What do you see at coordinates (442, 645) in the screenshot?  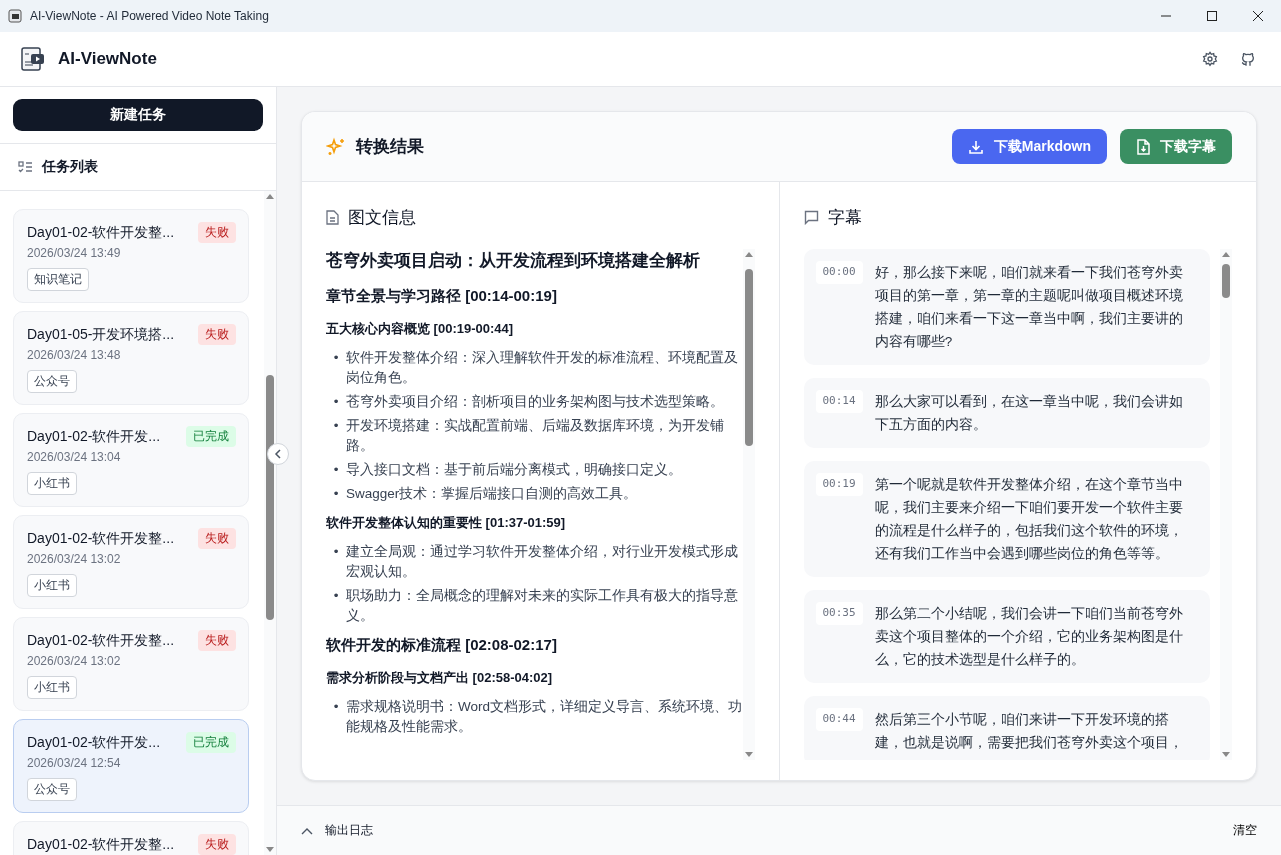 I see `section-heading: 软件开发的标准流程 [02:08-02:17]` at bounding box center [442, 645].